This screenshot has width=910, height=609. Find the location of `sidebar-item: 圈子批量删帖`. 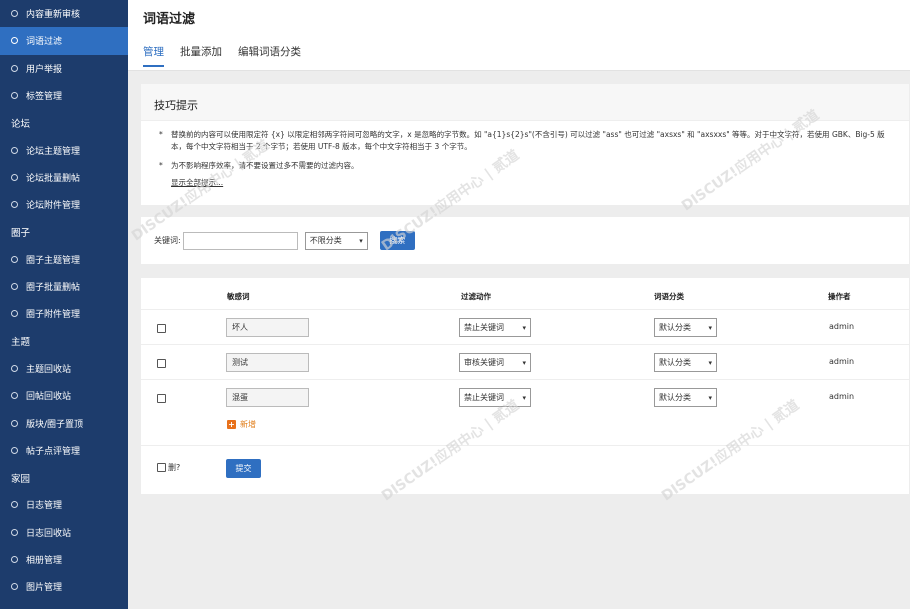

sidebar-item: 圈子批量删帖 is located at coordinates (64, 286).